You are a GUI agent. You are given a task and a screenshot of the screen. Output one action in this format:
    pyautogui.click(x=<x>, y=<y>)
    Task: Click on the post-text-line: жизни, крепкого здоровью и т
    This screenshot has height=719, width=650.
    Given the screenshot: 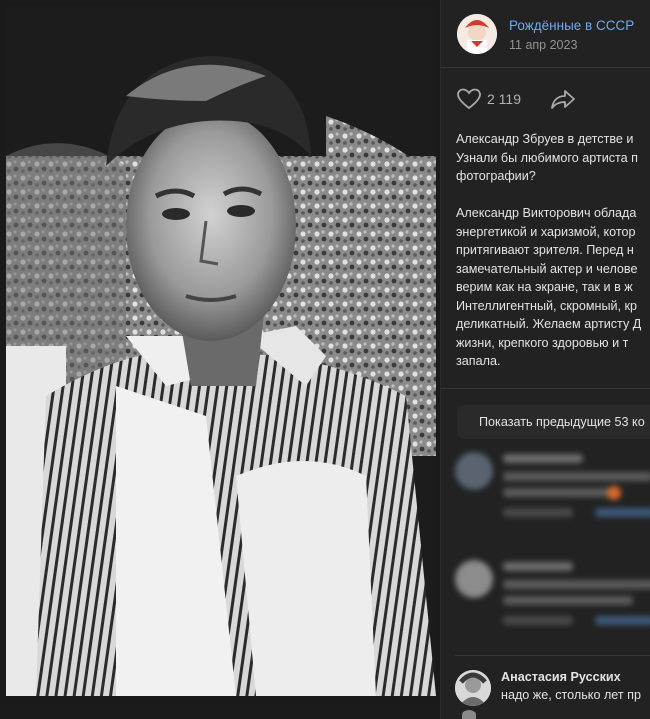 What is the action you would take?
    pyautogui.click(x=542, y=342)
    